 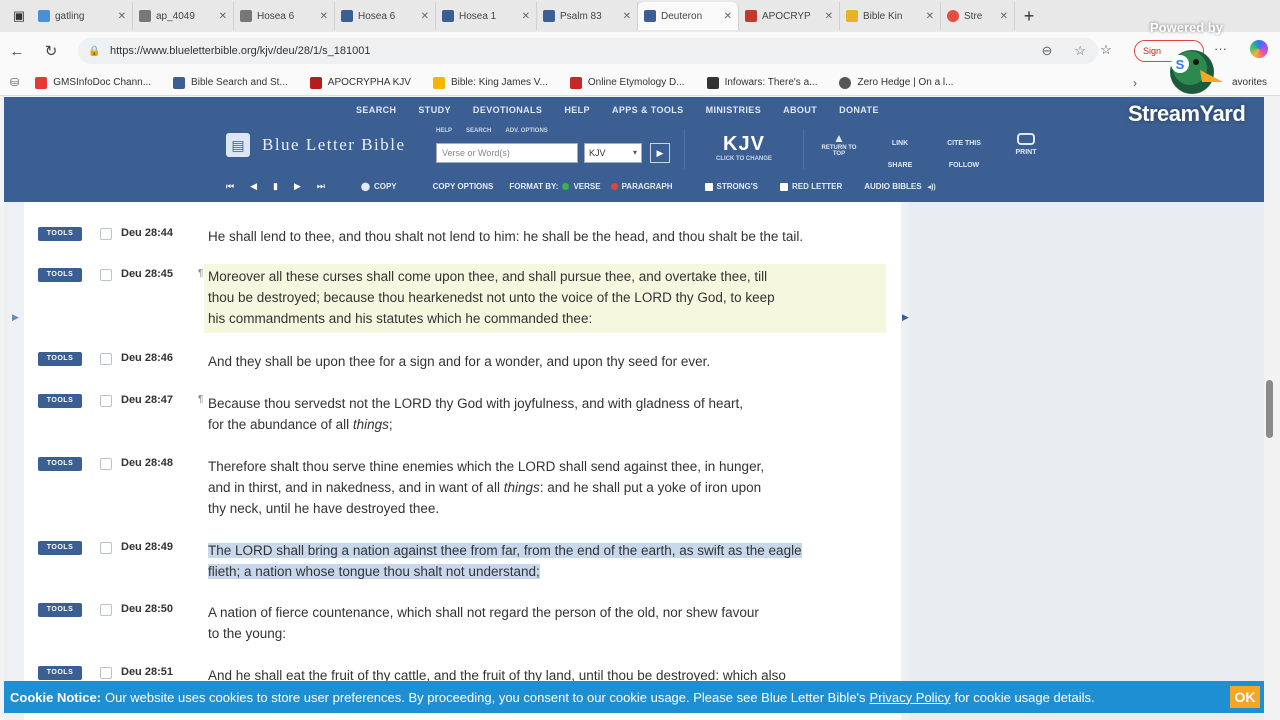 What do you see at coordinates (910, 697) in the screenshot?
I see `privacy-policy-link: Privacy Policy` at bounding box center [910, 697].